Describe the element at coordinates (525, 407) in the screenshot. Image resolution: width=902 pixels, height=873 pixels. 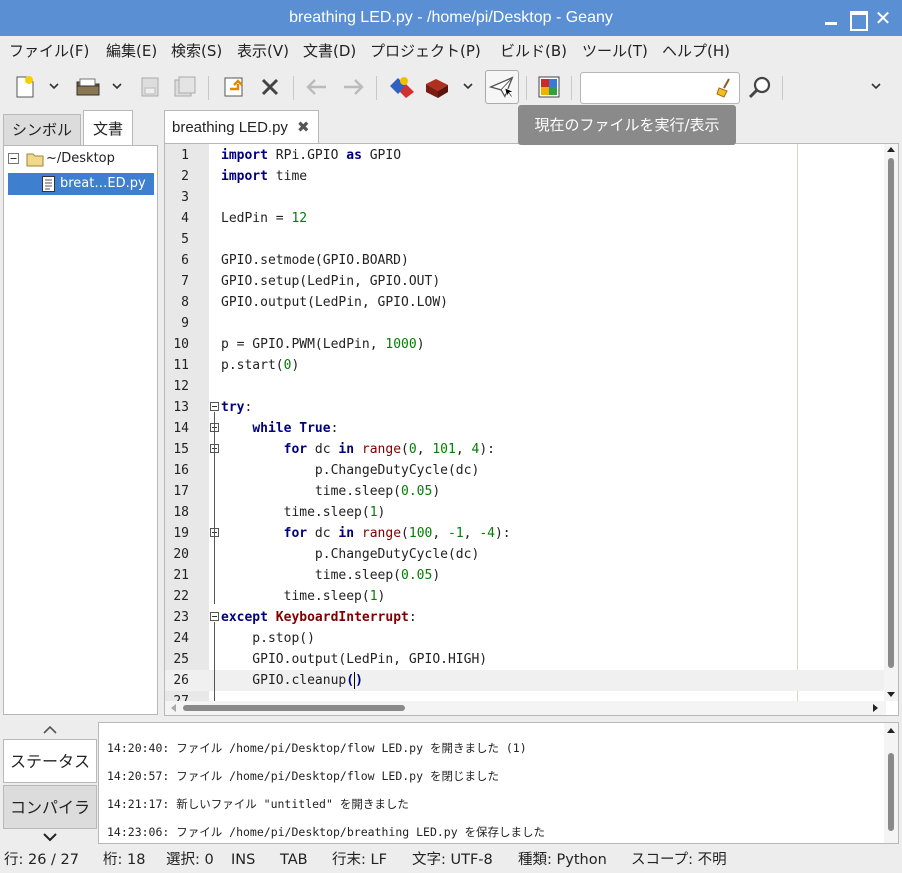
I see `code-line: 13 try:` at that location.